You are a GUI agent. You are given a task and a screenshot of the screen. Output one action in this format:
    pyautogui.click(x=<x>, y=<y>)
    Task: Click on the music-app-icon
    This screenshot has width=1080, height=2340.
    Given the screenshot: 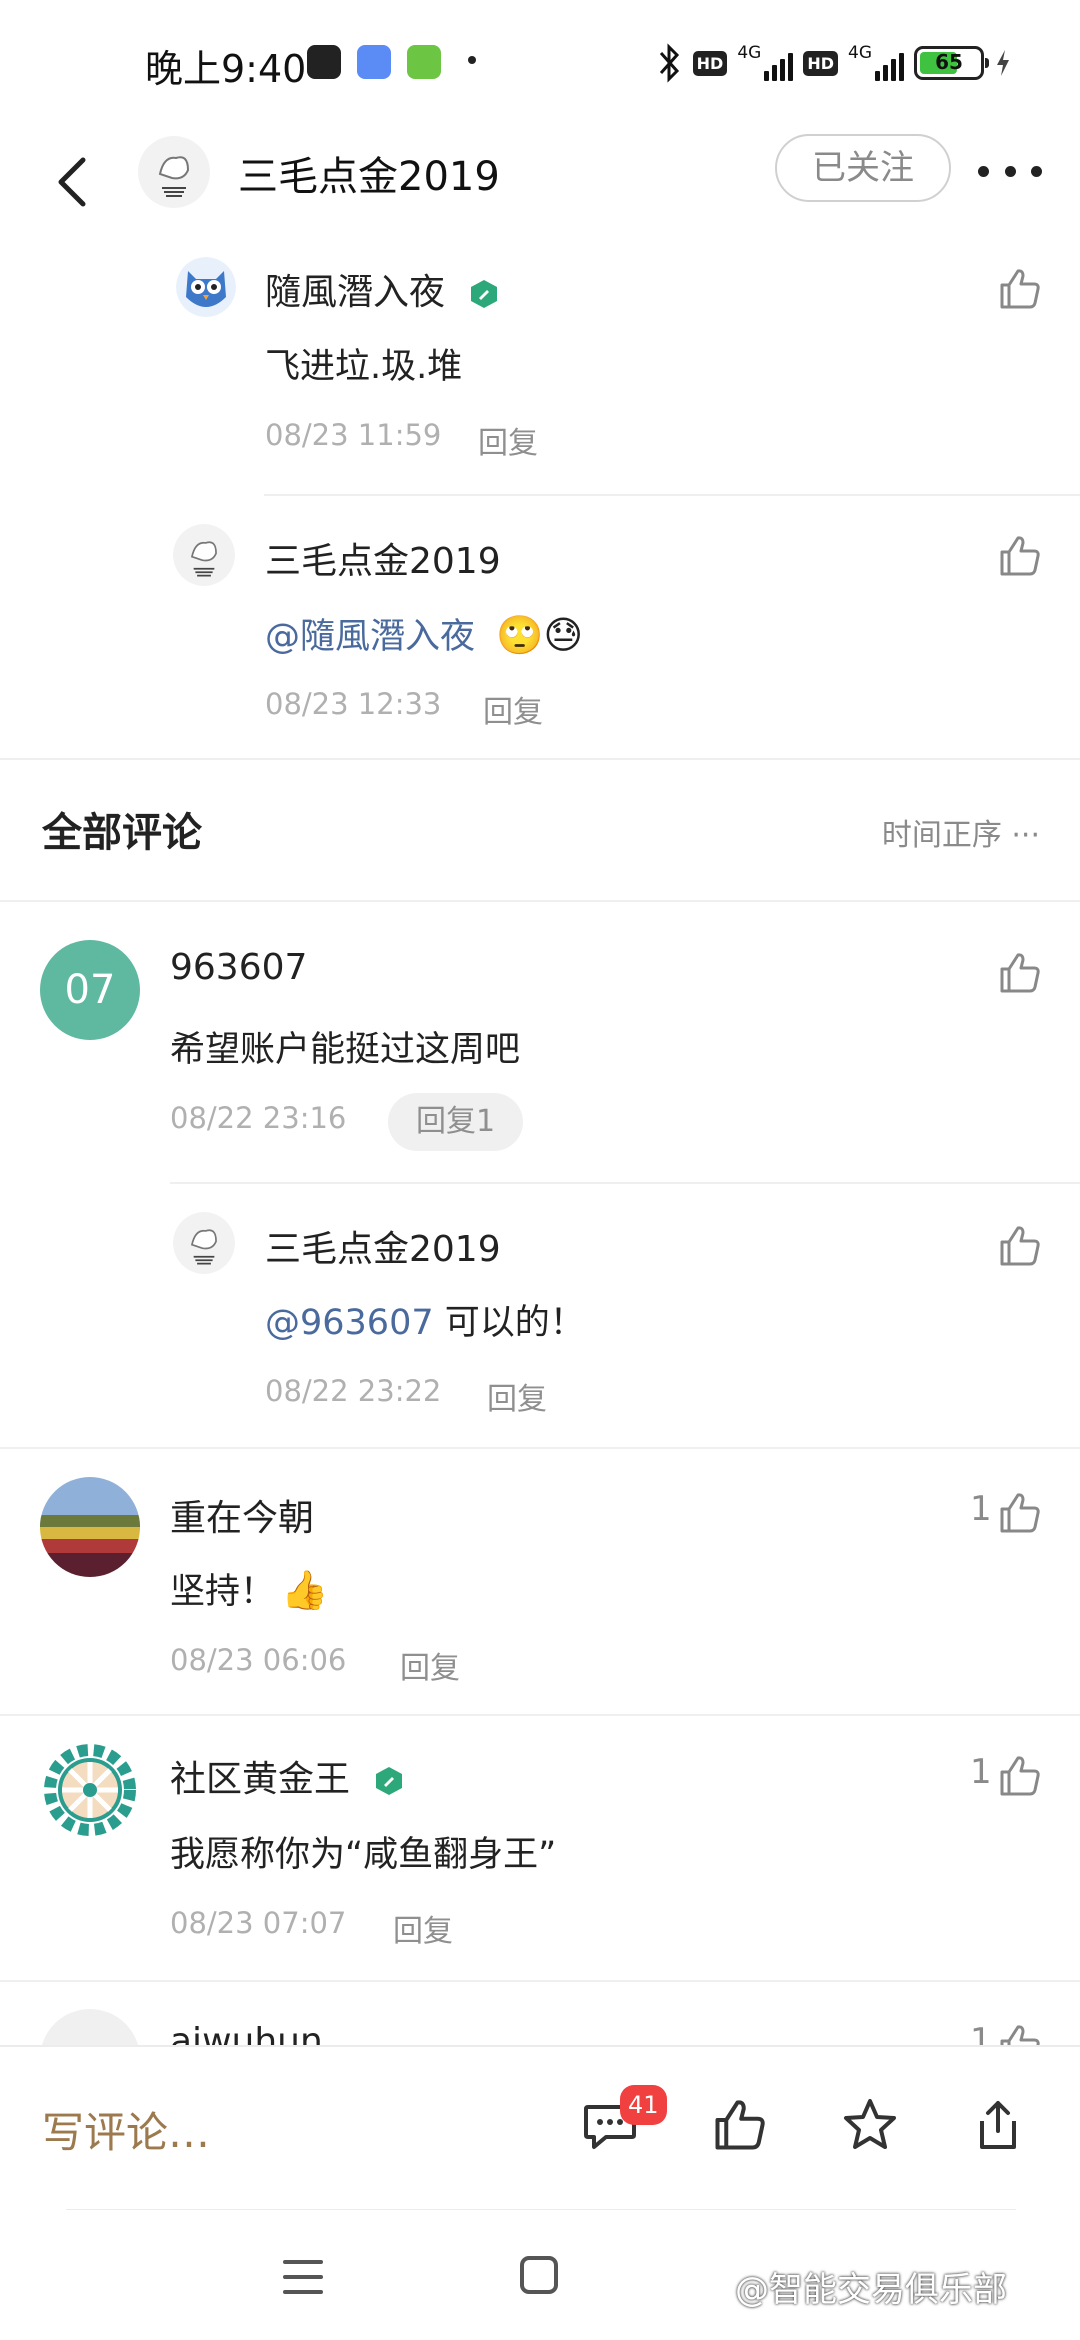 What is the action you would take?
    pyautogui.click(x=324, y=62)
    